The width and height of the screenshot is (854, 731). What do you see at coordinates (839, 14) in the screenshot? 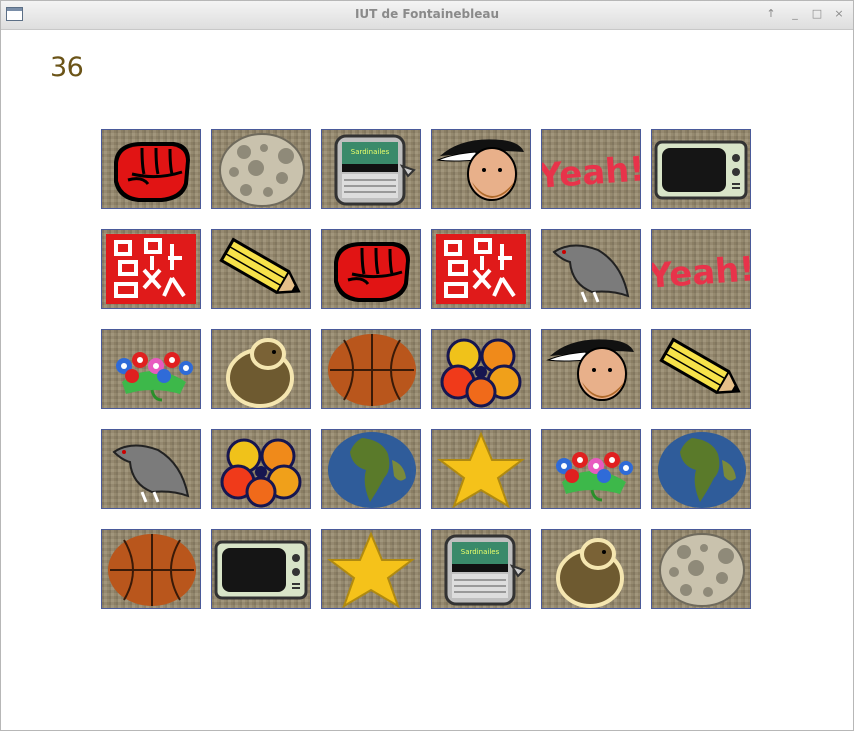
I see `close-icon: ×` at bounding box center [839, 14].